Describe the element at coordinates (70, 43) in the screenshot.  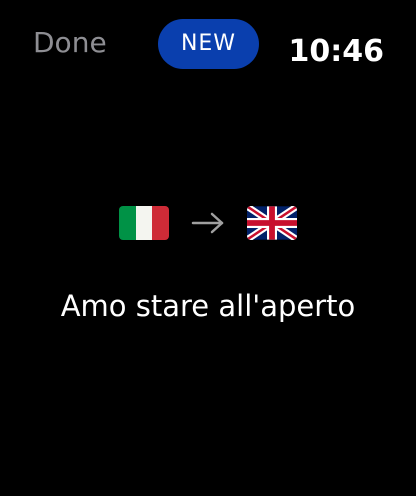
I see `done-button: Done` at that location.